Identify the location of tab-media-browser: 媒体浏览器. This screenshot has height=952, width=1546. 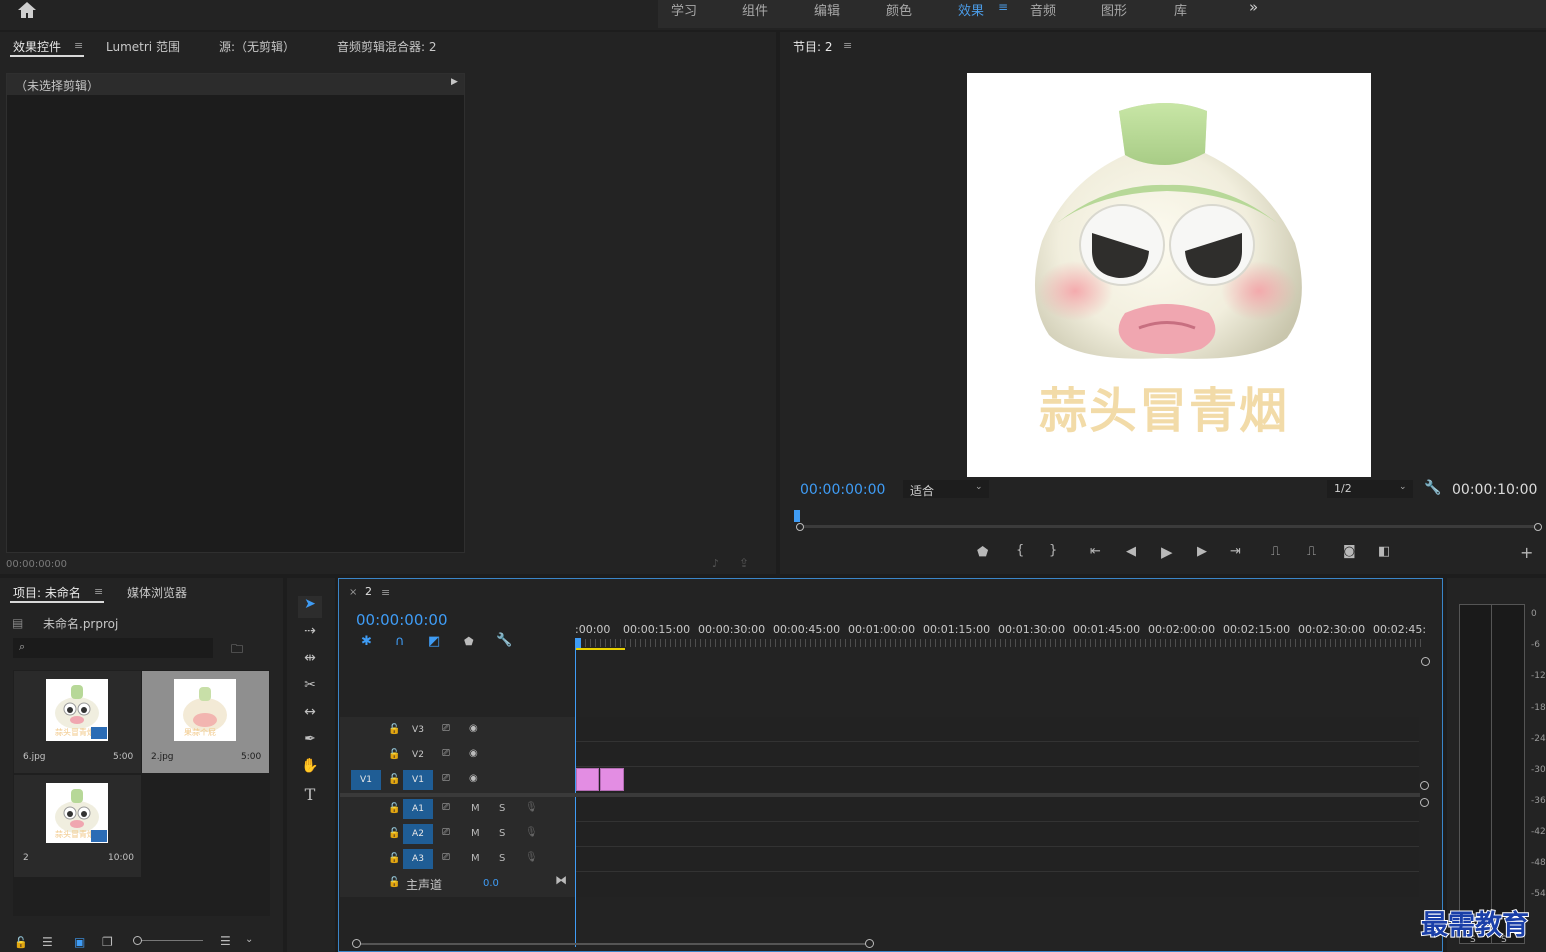
(157, 592).